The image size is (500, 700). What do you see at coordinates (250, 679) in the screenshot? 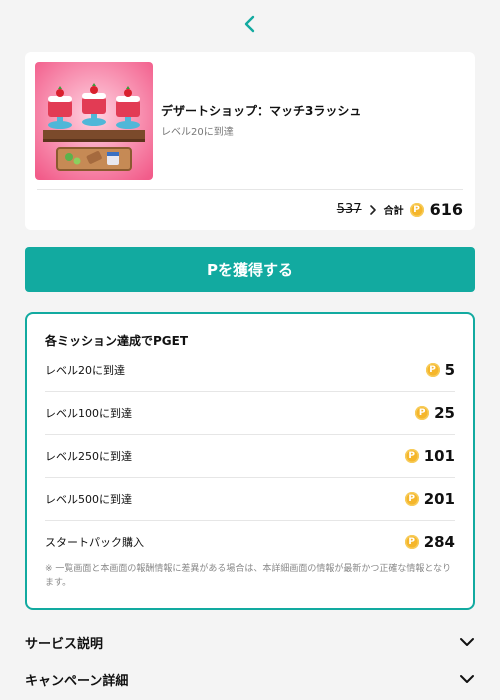
I see `campaign-details-accordion: キャンペーン詳細` at bounding box center [250, 679].